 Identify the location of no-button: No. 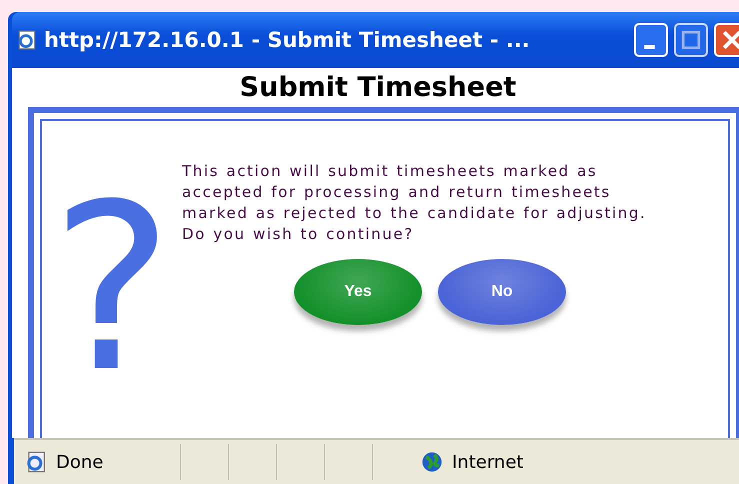
(502, 292).